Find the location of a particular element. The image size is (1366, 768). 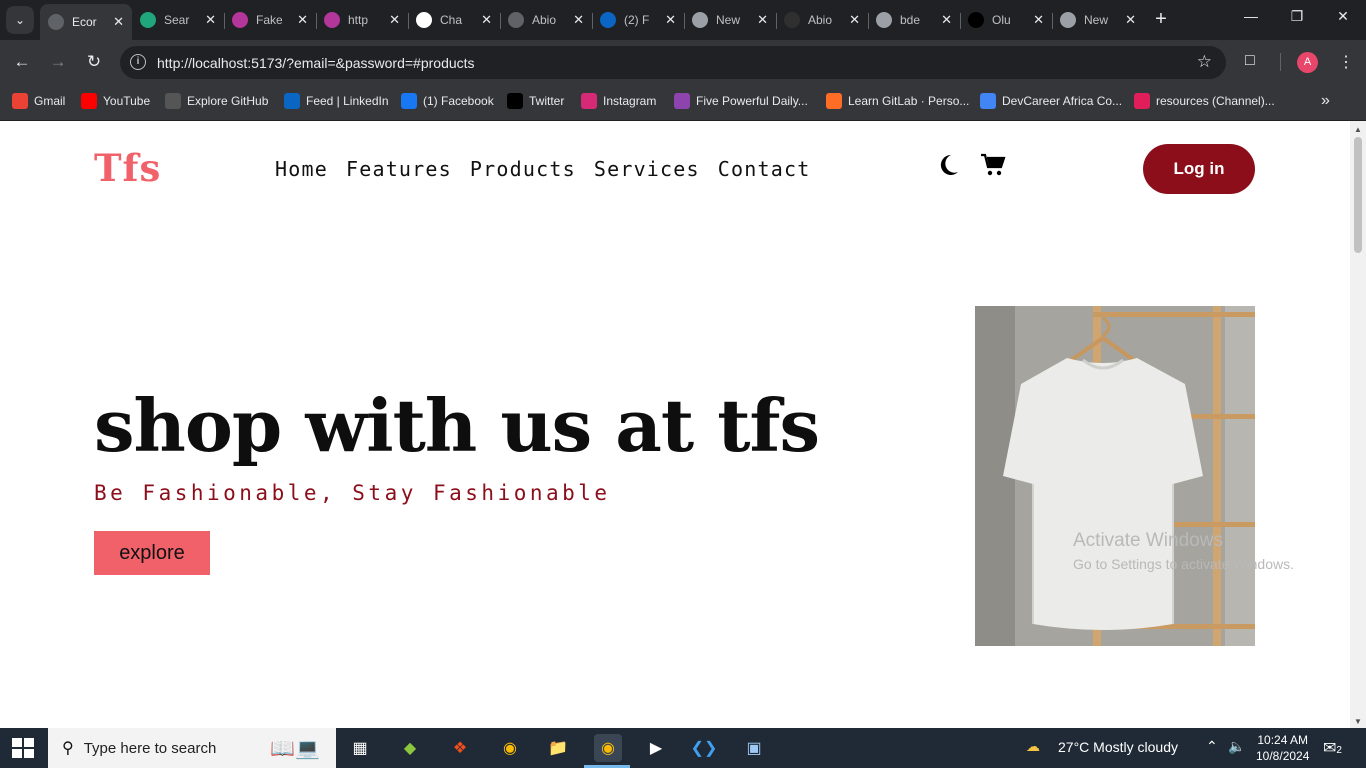

media-player-icon: ▶ is located at coordinates (656, 748).